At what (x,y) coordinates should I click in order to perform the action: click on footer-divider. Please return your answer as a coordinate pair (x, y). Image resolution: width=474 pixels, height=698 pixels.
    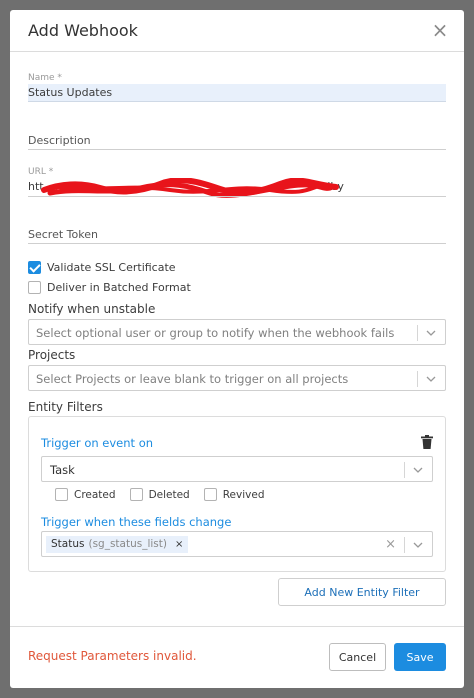
    Looking at the image, I should click on (237, 626).